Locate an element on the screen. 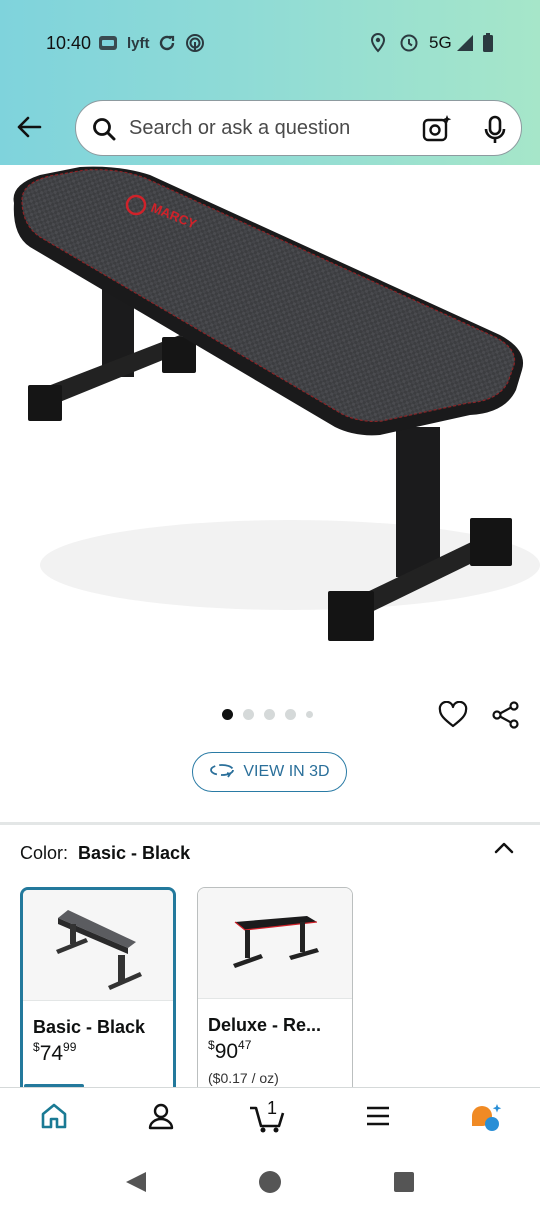 The image size is (540, 1212). bottom-nav: 1 is located at coordinates (270, 1118).